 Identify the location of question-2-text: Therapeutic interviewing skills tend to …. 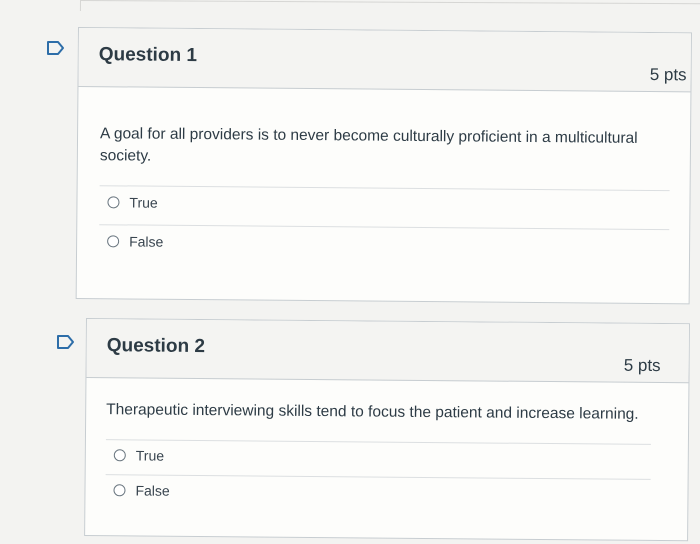
(372, 412).